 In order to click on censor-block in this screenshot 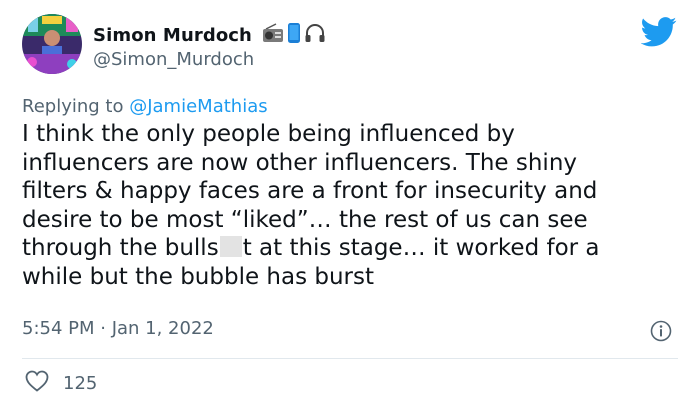, I will do `click(230, 246)`.